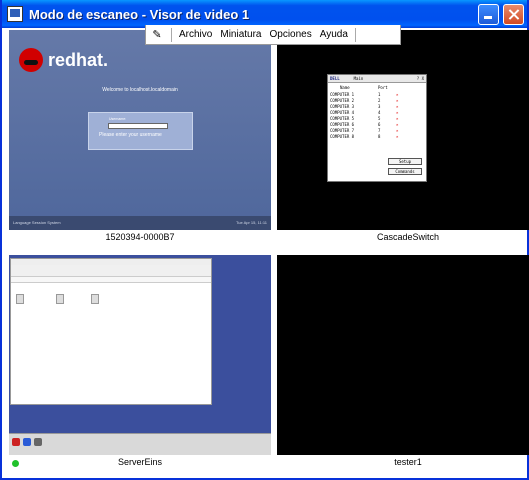 The height and width of the screenshot is (480, 529). What do you see at coordinates (335, 78) in the screenshot?
I see `dell-logo: DELL` at bounding box center [335, 78].